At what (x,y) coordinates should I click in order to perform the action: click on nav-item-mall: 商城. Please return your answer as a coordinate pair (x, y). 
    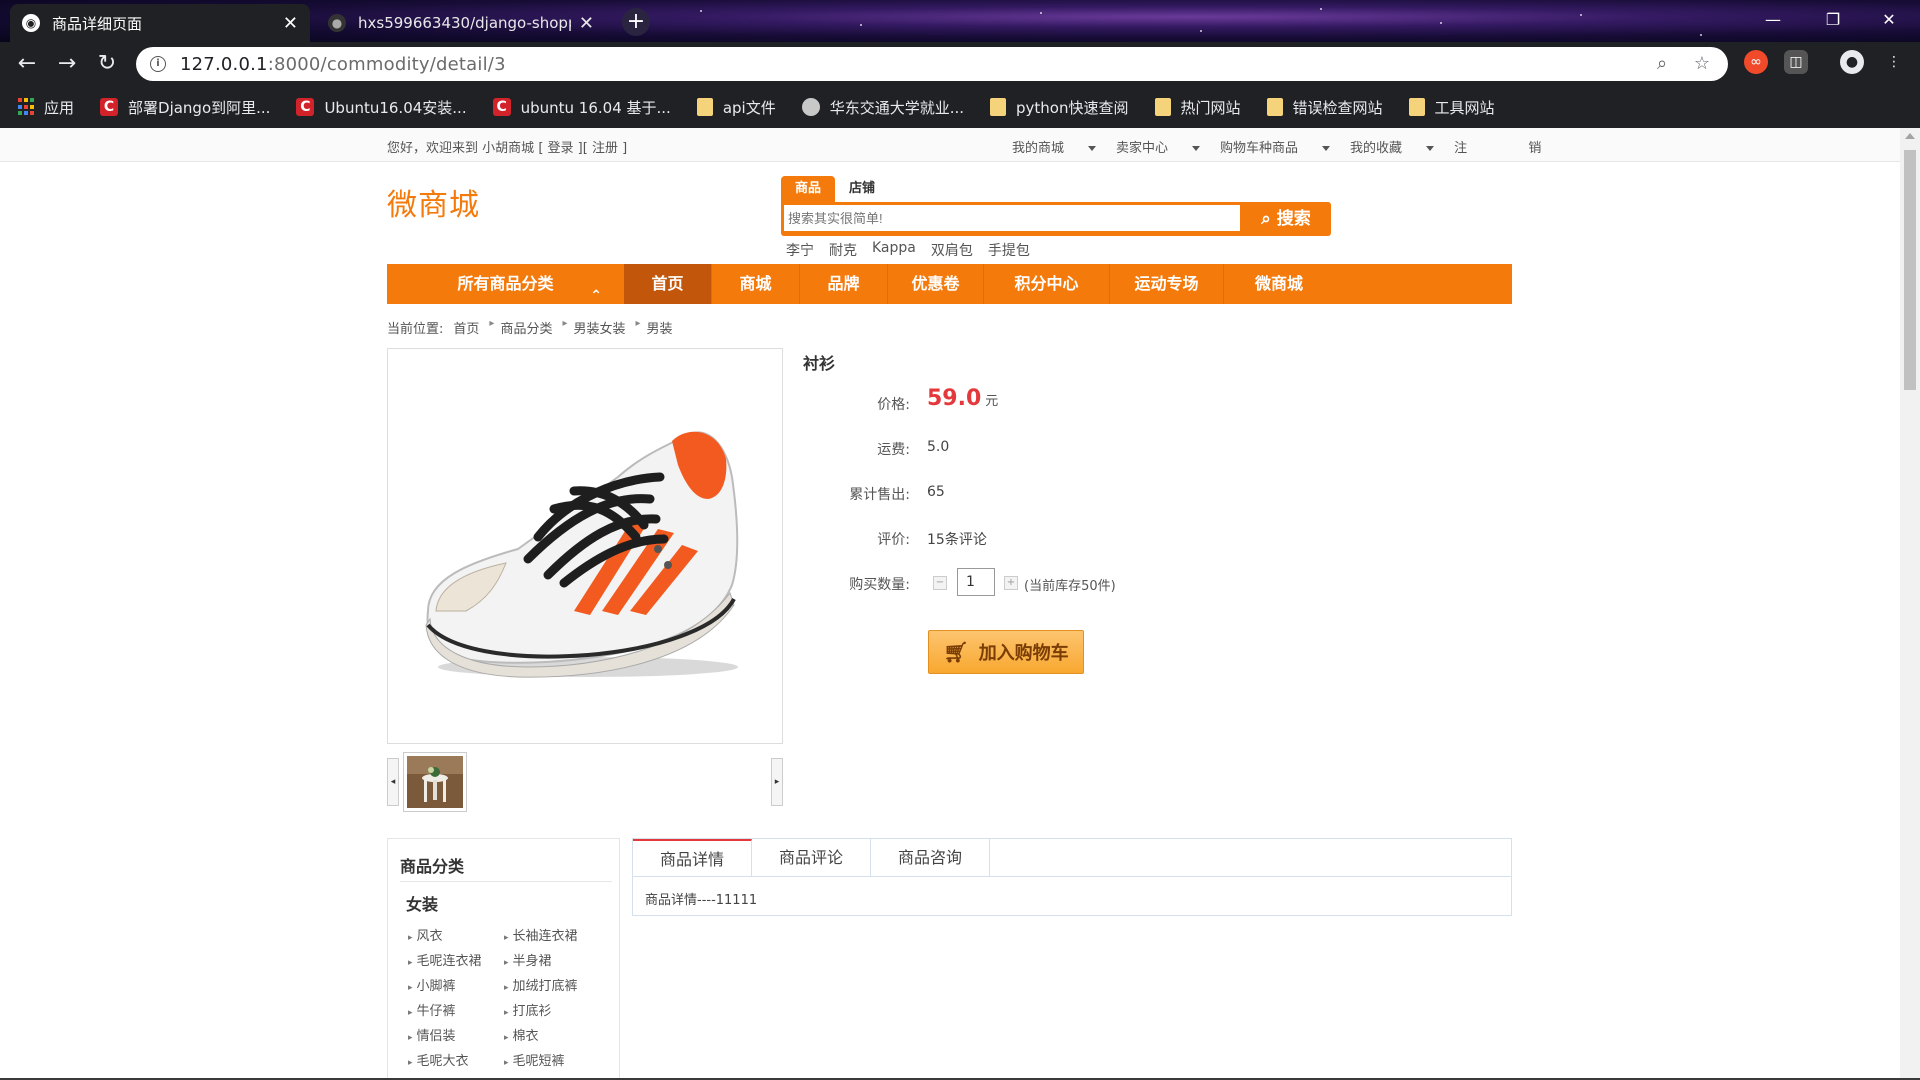
    Looking at the image, I should click on (756, 284).